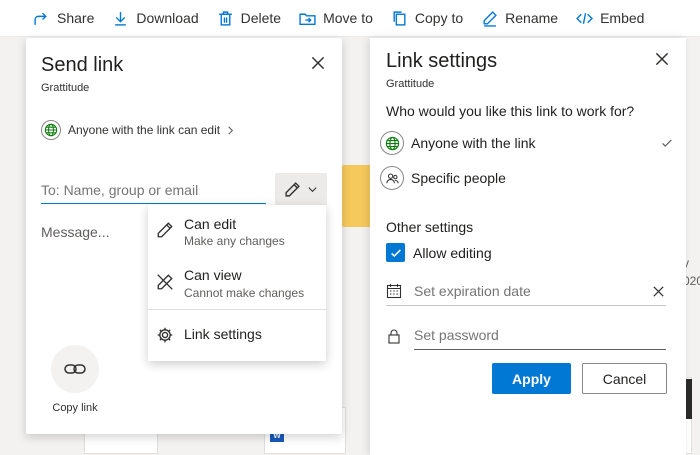 This screenshot has height=455, width=700. I want to click on send-link-title: Send link, so click(82, 65).